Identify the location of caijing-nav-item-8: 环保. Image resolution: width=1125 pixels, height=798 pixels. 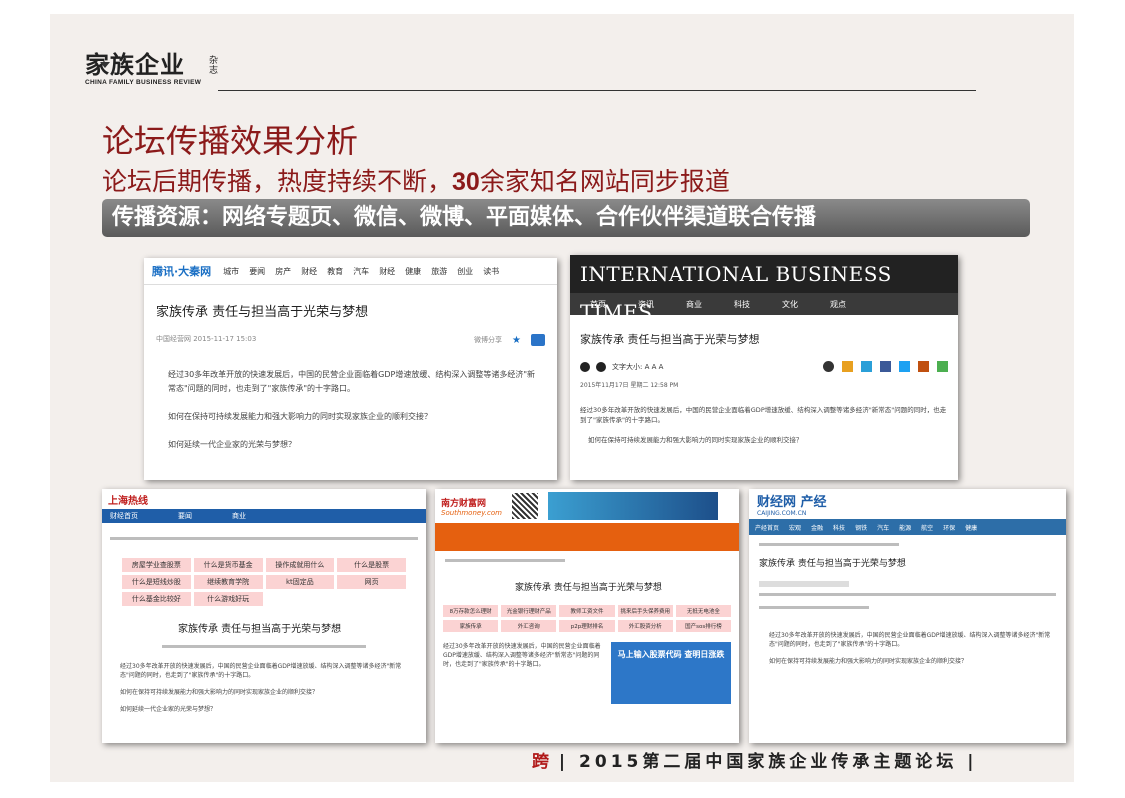
(949, 527).